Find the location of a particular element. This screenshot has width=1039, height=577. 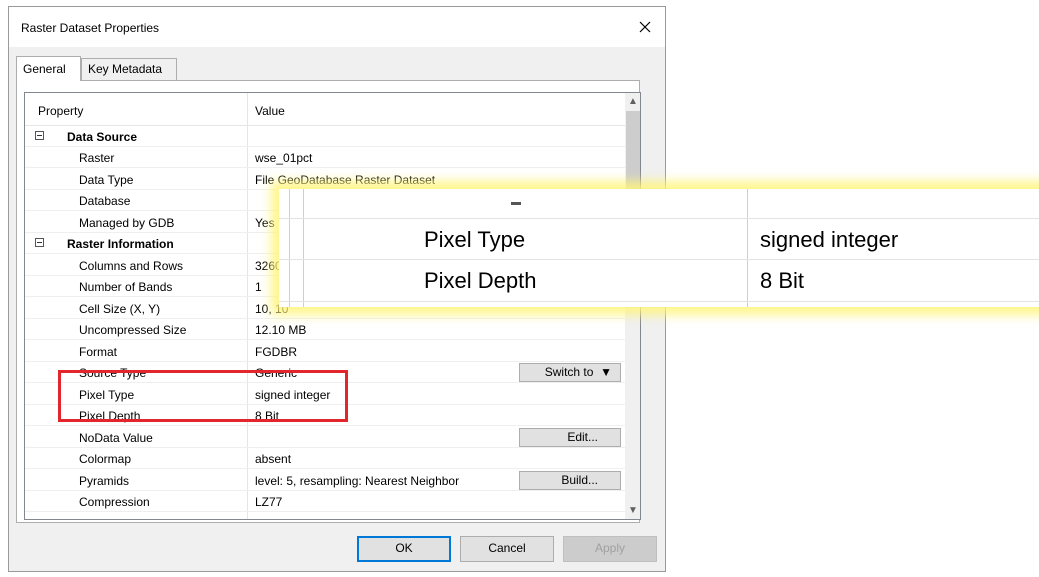

property-value: LZ77 is located at coordinates (269, 502).